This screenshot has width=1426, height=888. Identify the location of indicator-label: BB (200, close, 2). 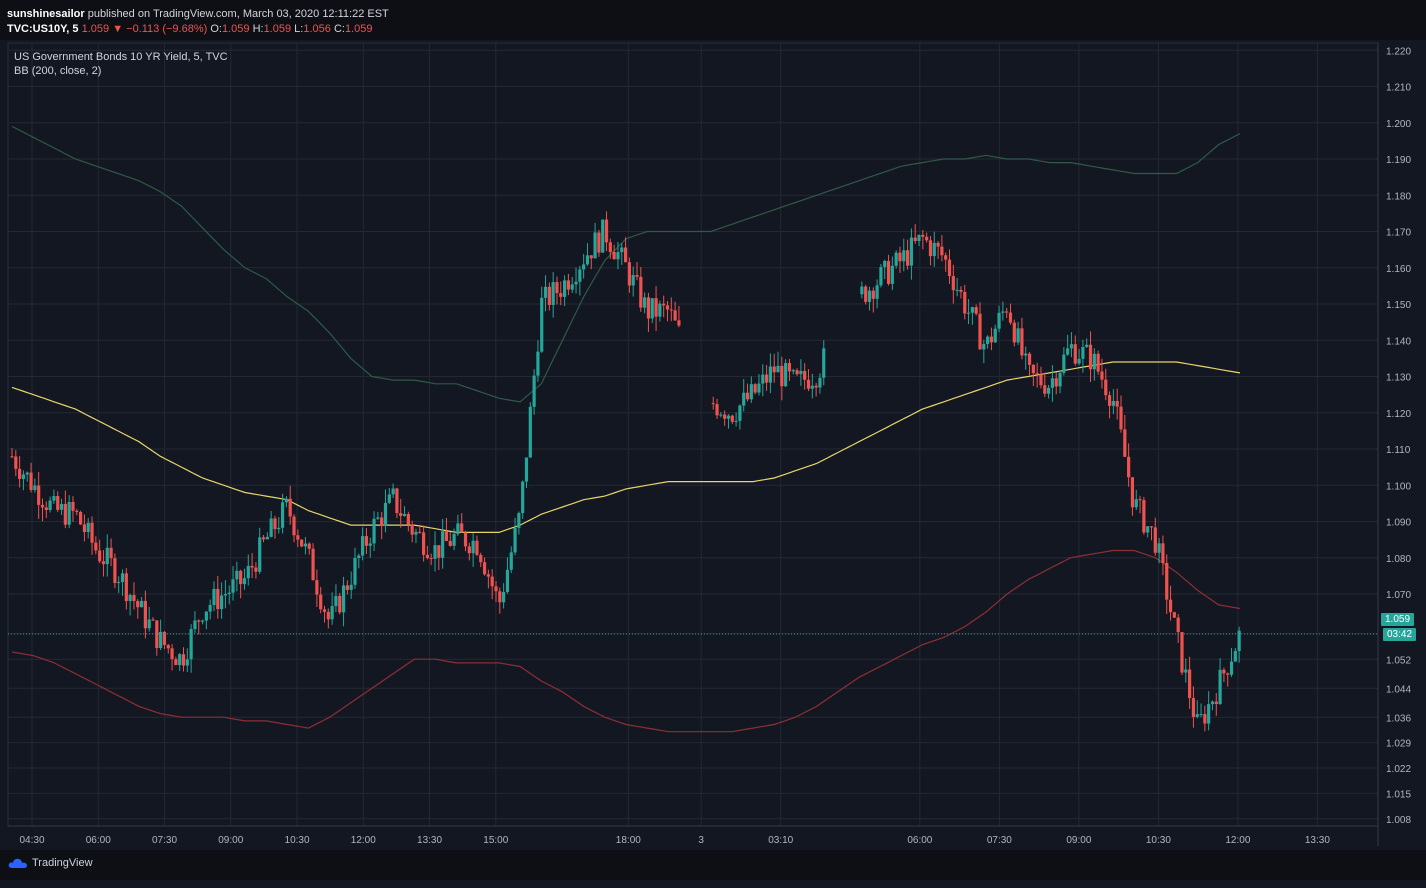
(121, 71).